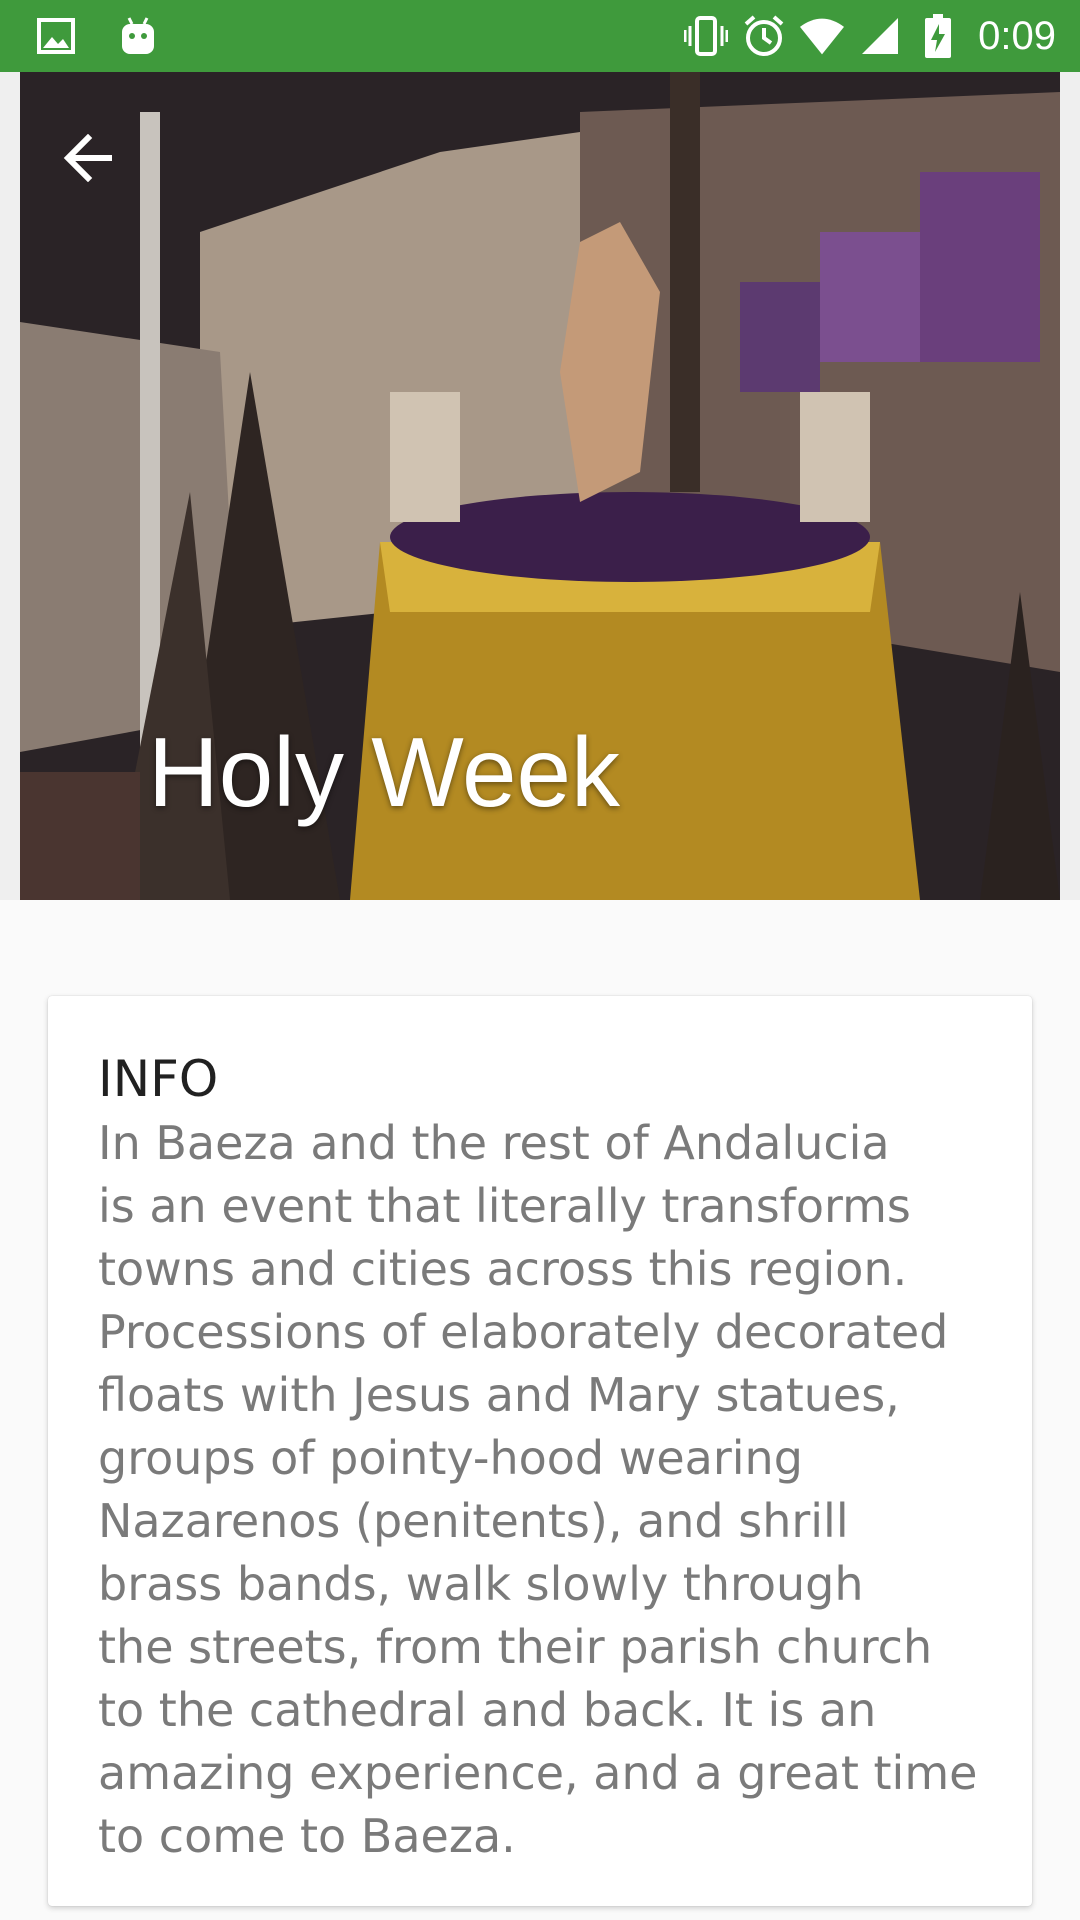 This screenshot has width=1080, height=1920. I want to click on image-icon, so click(56, 36).